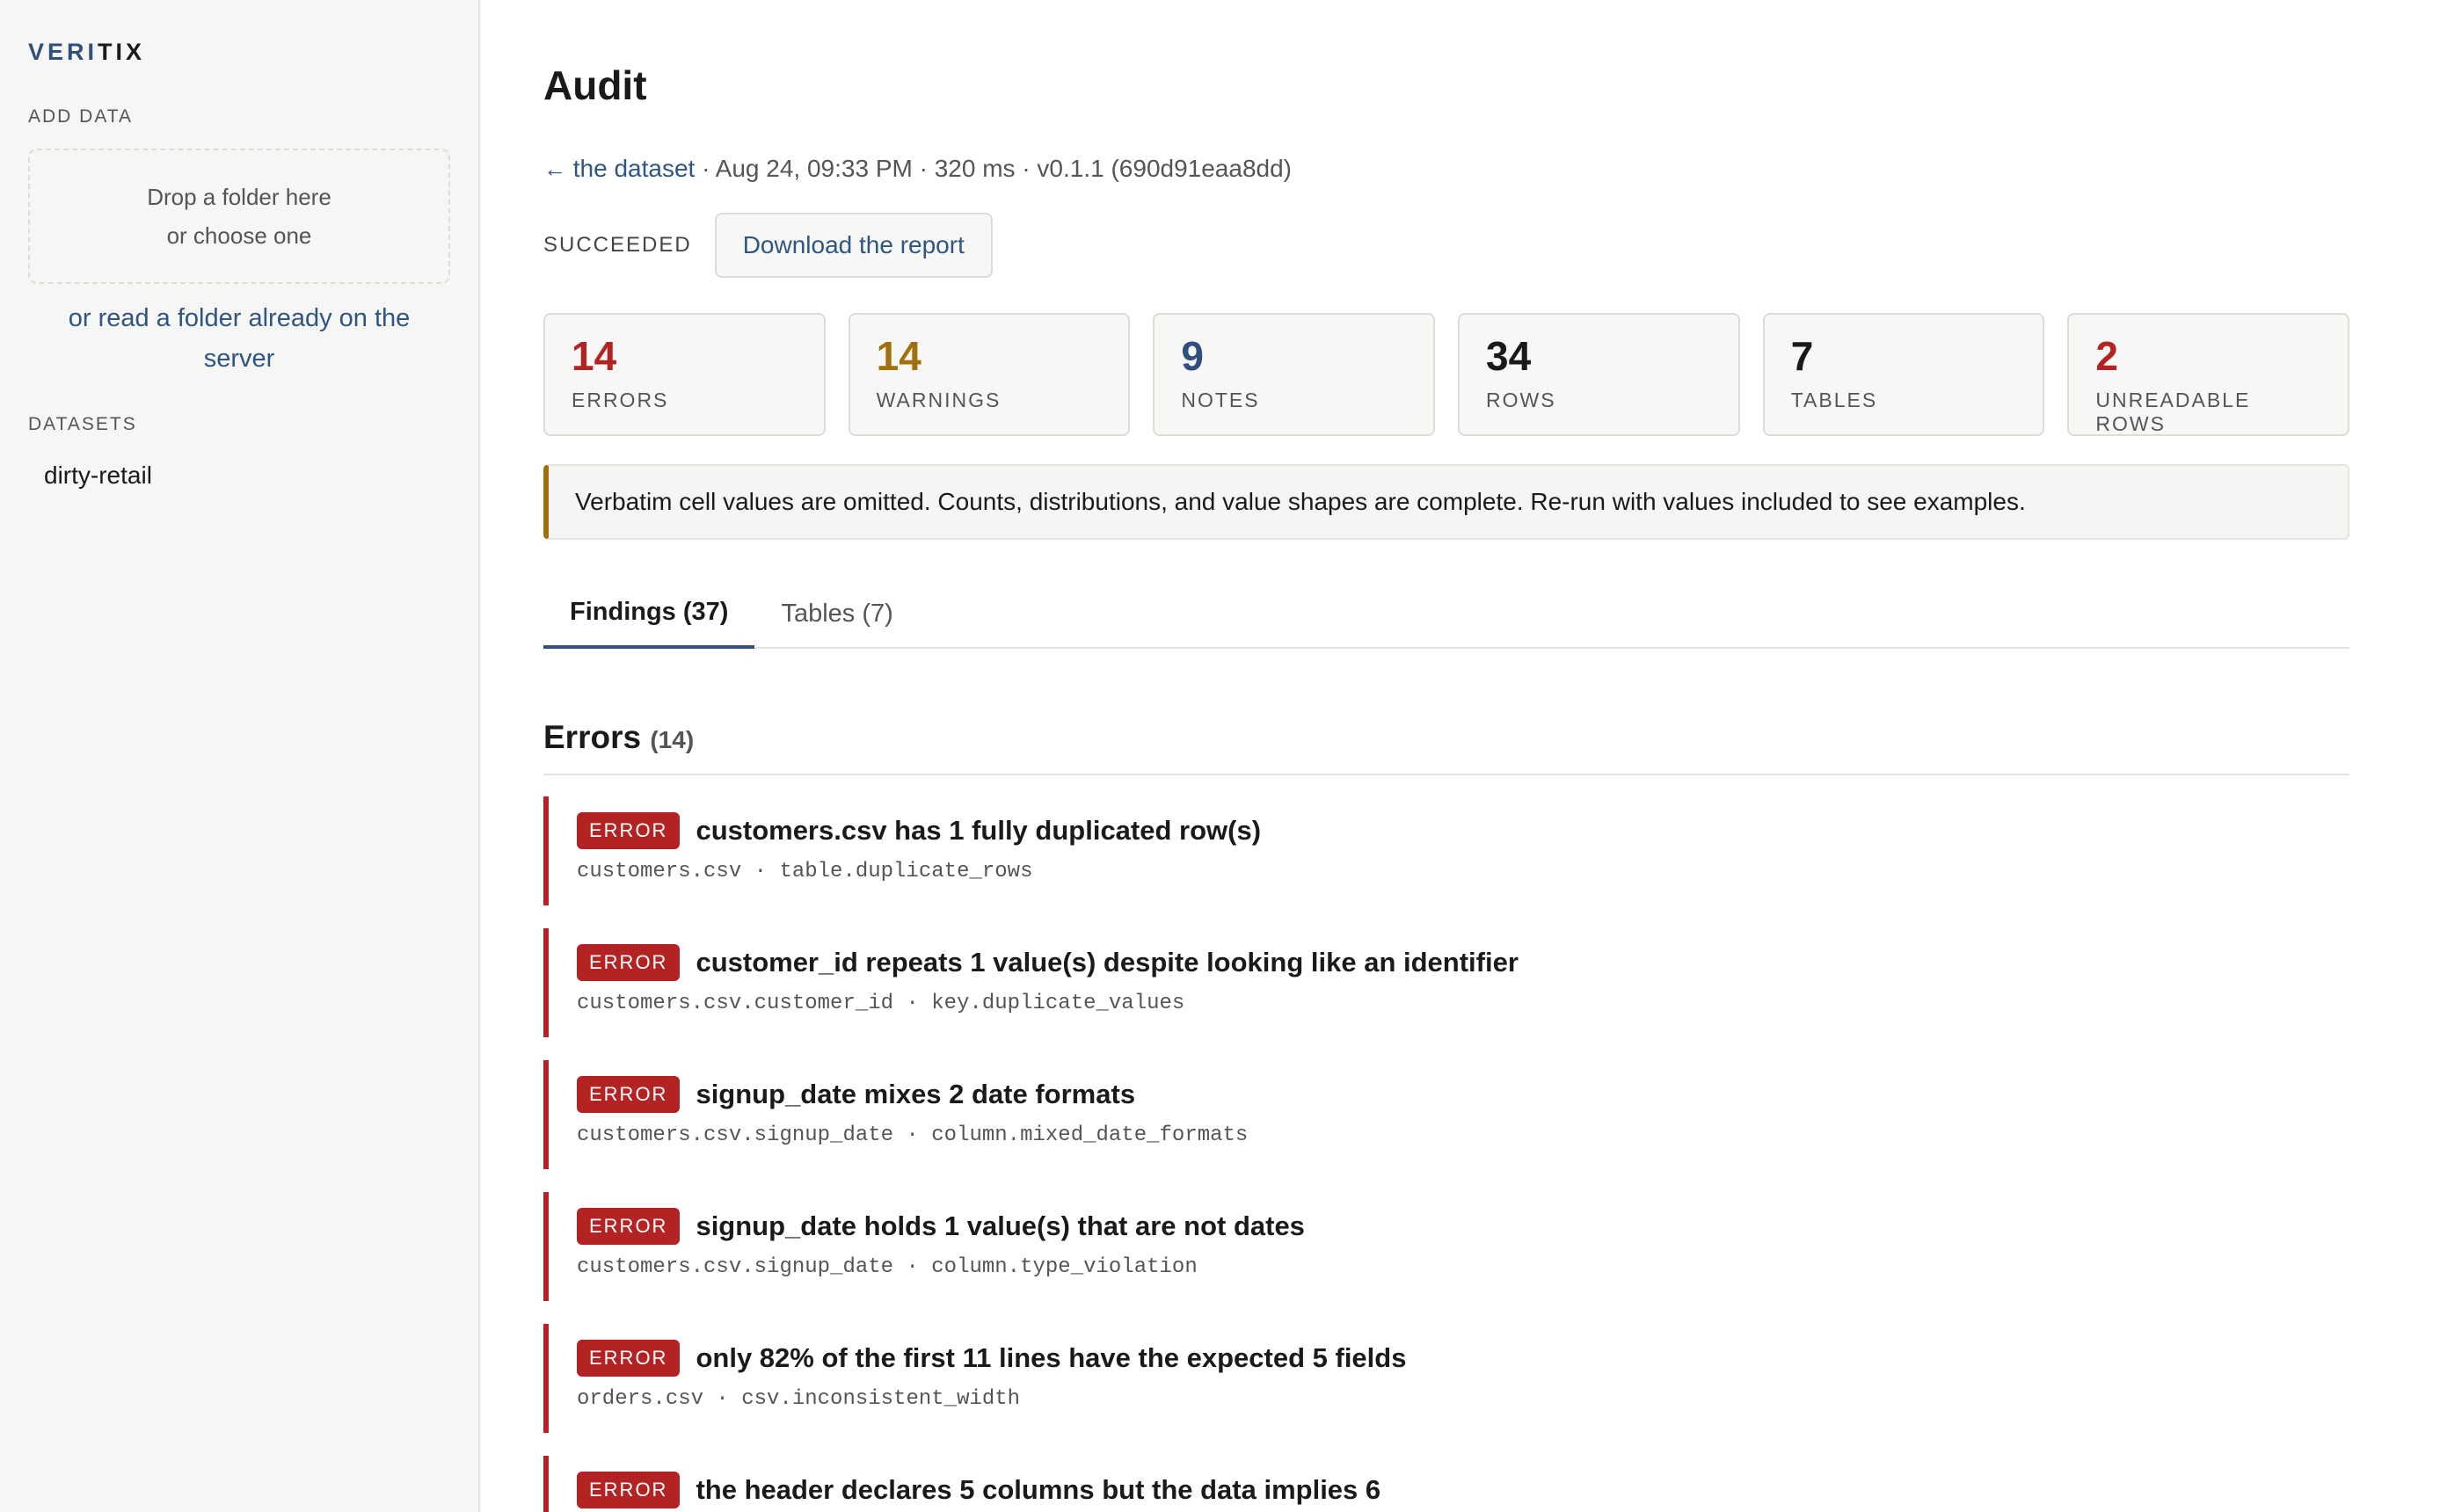 The width and height of the screenshot is (2462, 1512). I want to click on status-badge: SUCCEEDED, so click(617, 245).